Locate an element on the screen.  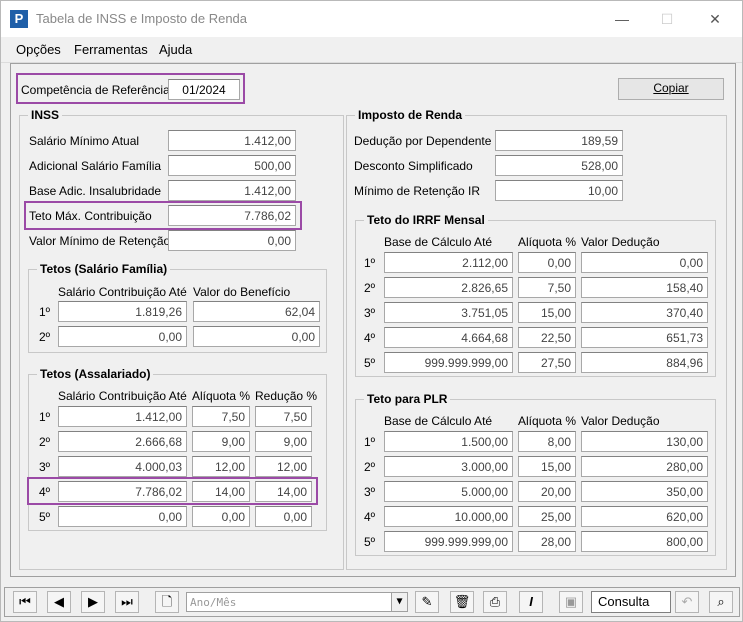
period-search-combo: Ano/Mês ▼ is located at coordinates (297, 602).